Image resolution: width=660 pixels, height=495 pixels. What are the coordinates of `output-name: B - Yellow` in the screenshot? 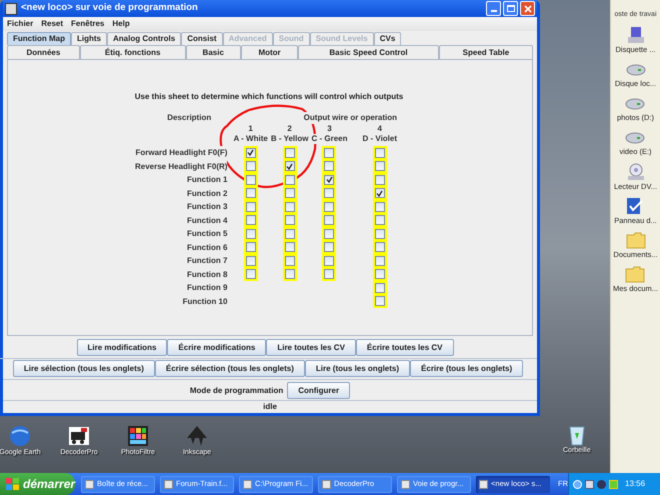 It's located at (289, 139).